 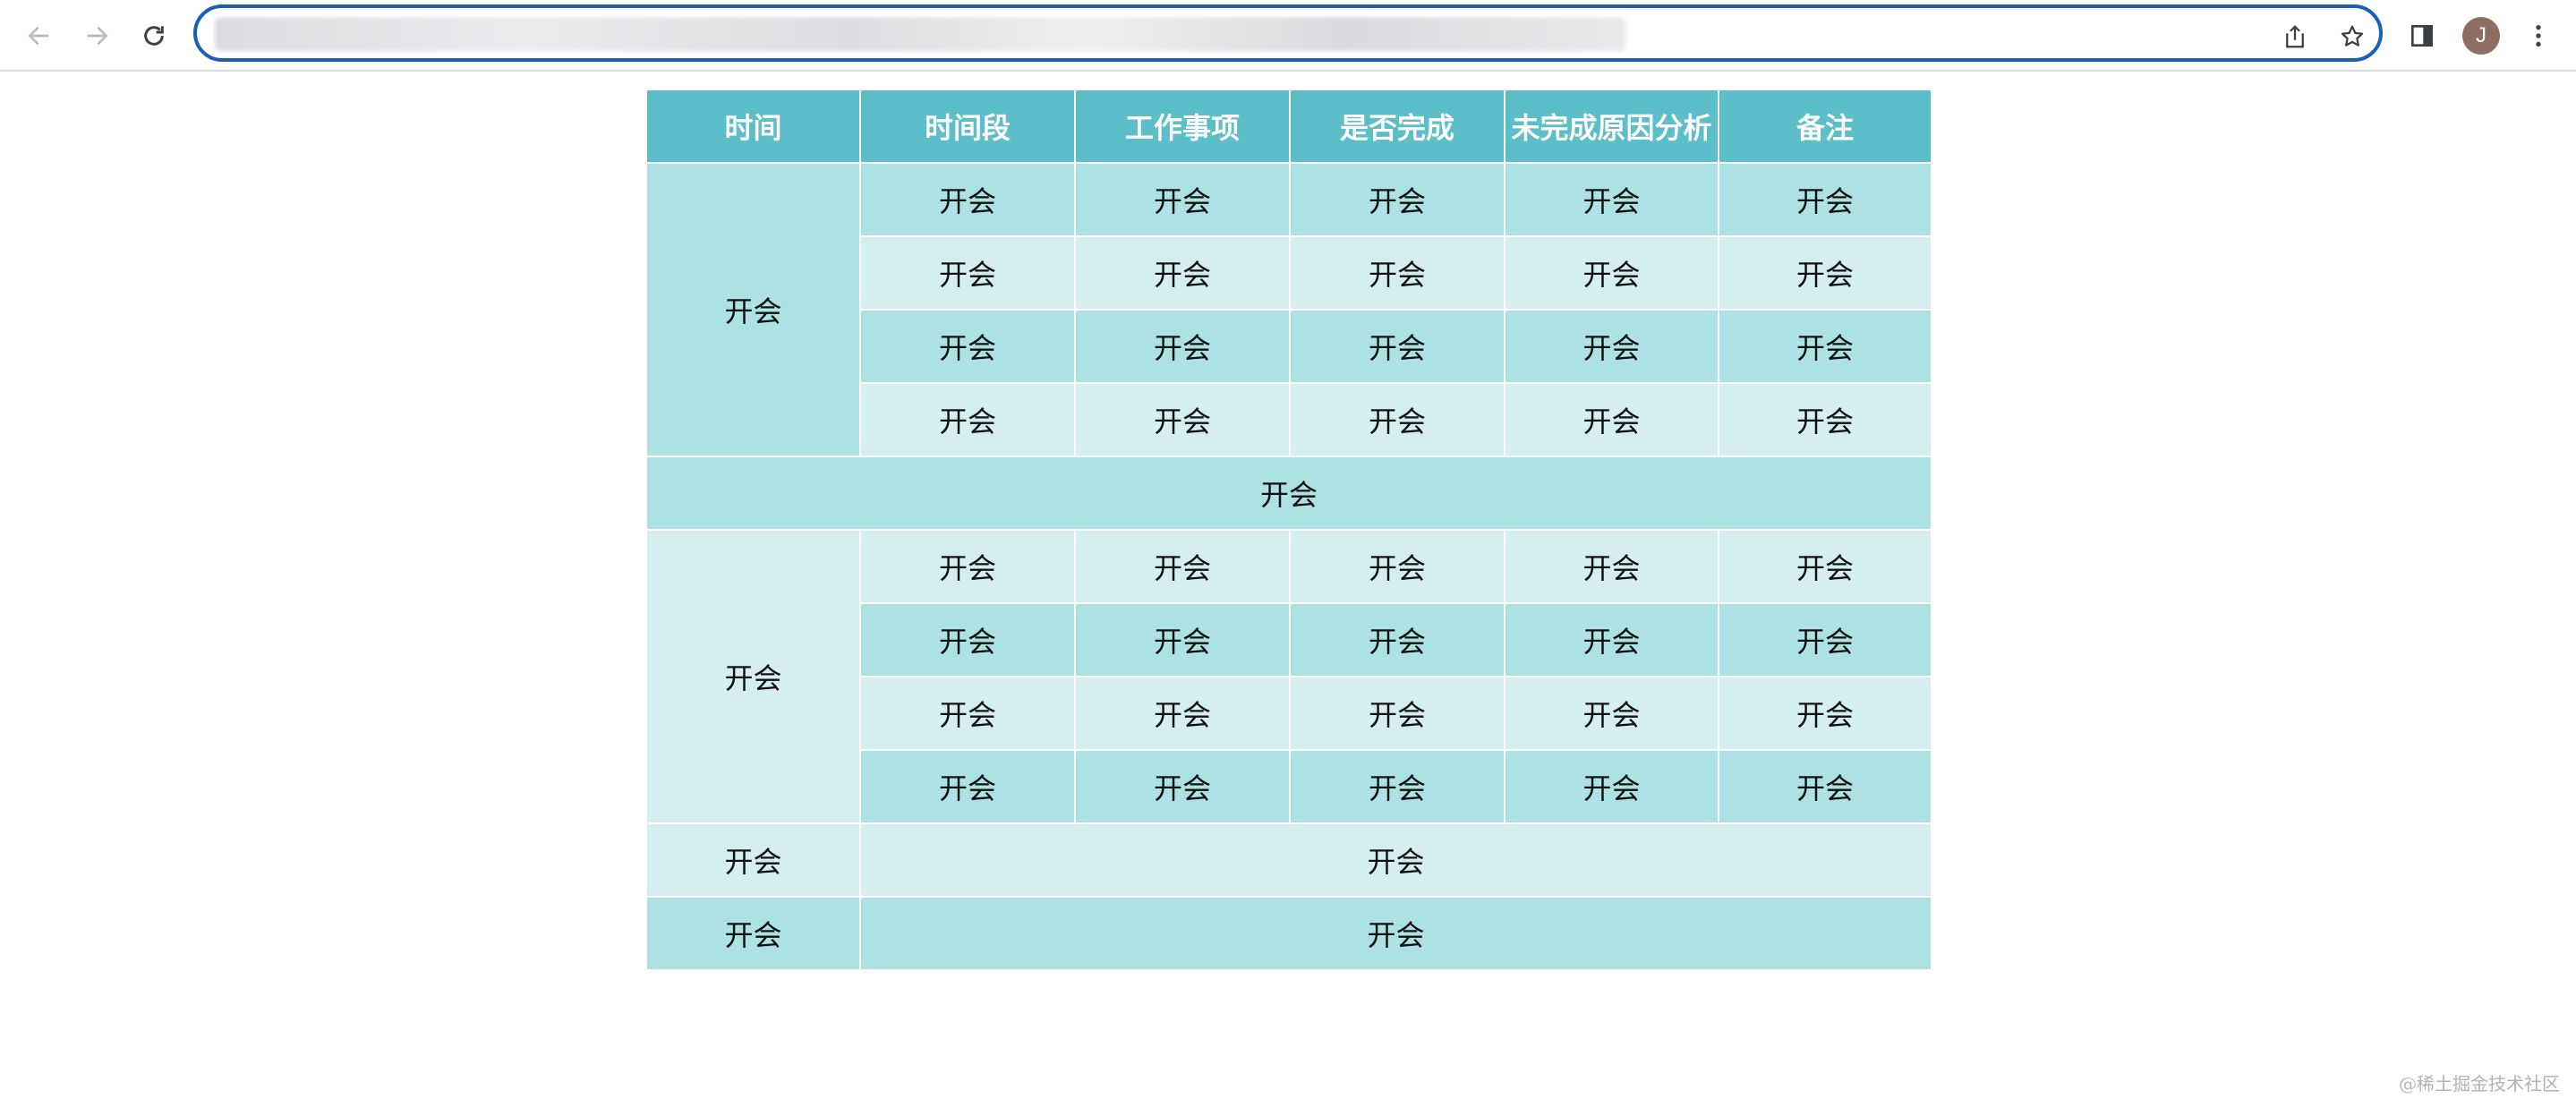 I want to click on star-icon, so click(x=2352, y=36).